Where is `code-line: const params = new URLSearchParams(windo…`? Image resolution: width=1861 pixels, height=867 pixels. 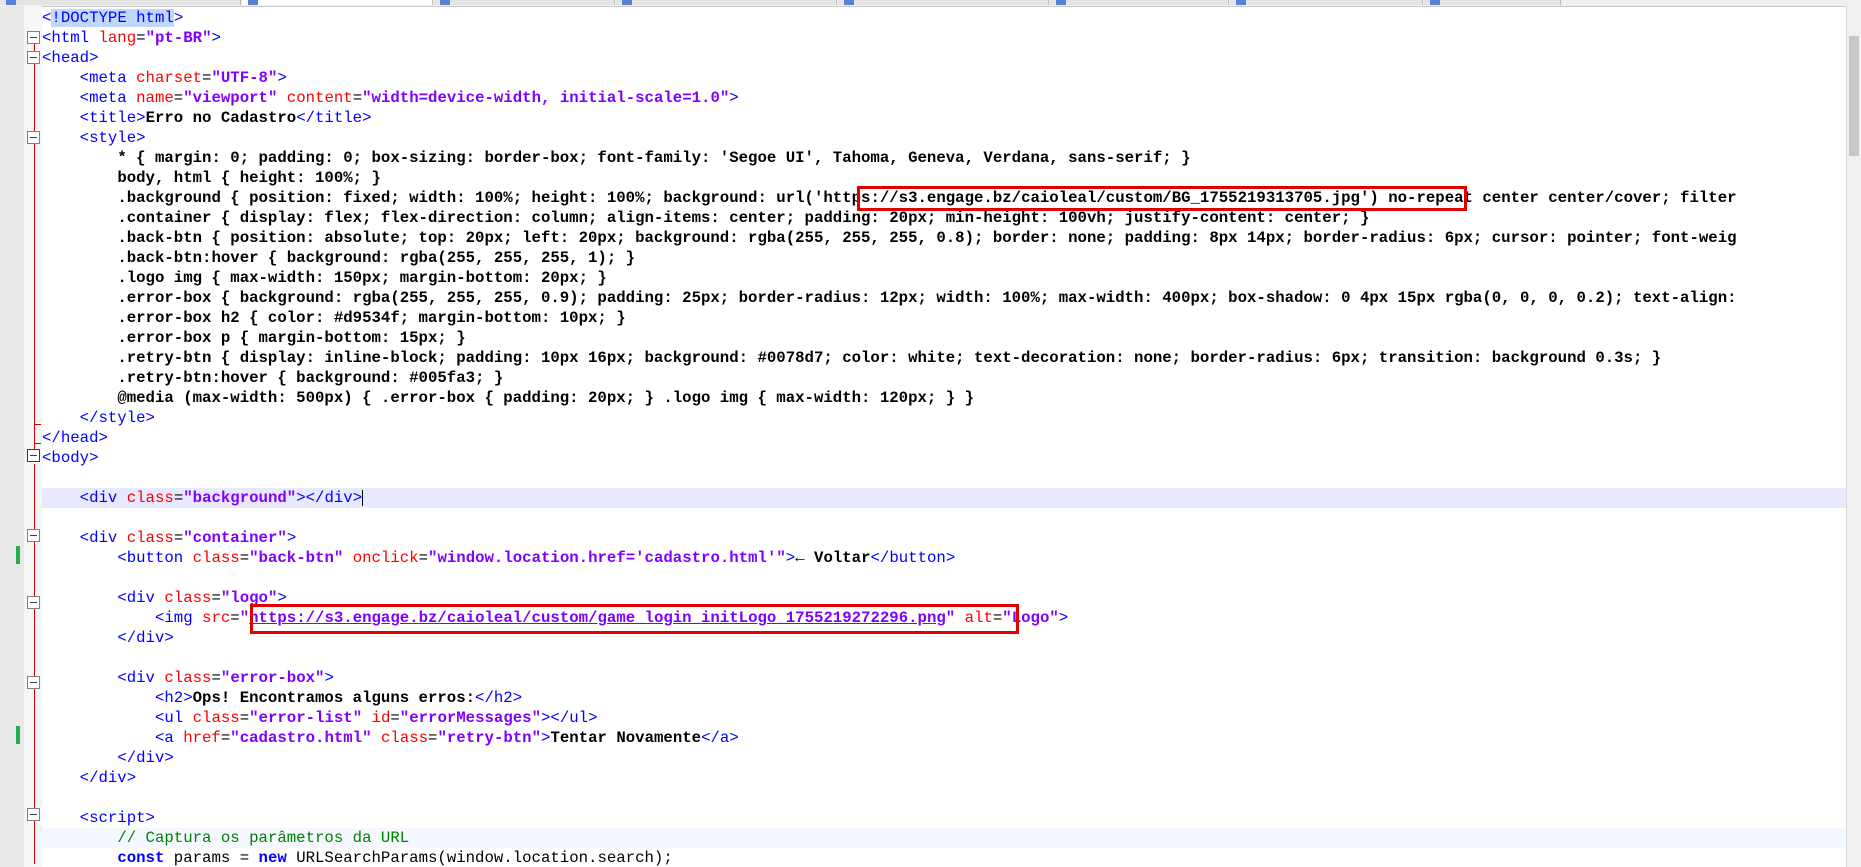 code-line: const params = new URLSearchParams(windo… is located at coordinates (395, 858).